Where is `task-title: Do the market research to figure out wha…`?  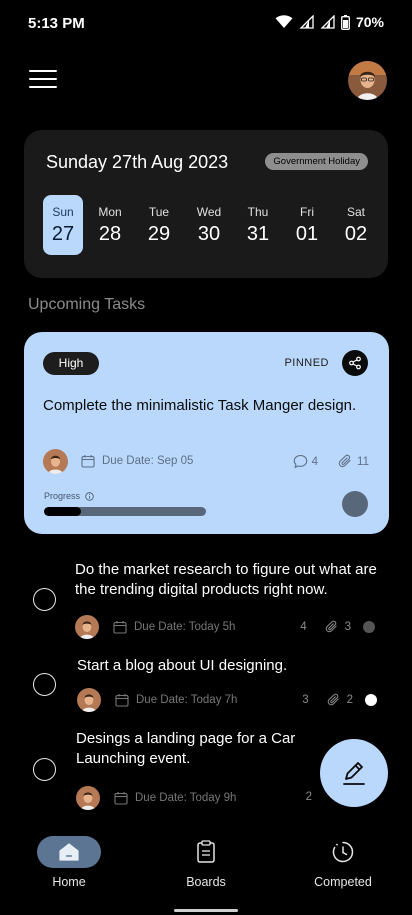 task-title: Do the market research to figure out wha… is located at coordinates (226, 579).